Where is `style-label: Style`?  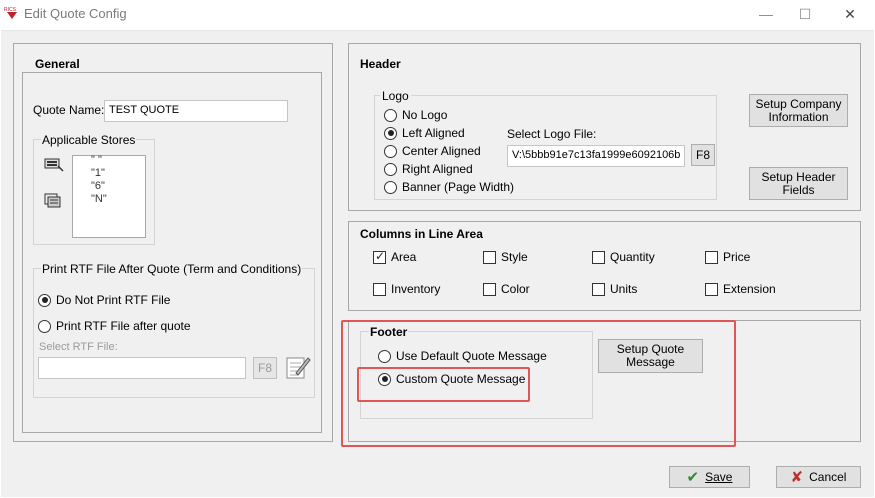
style-label: Style is located at coordinates (514, 257).